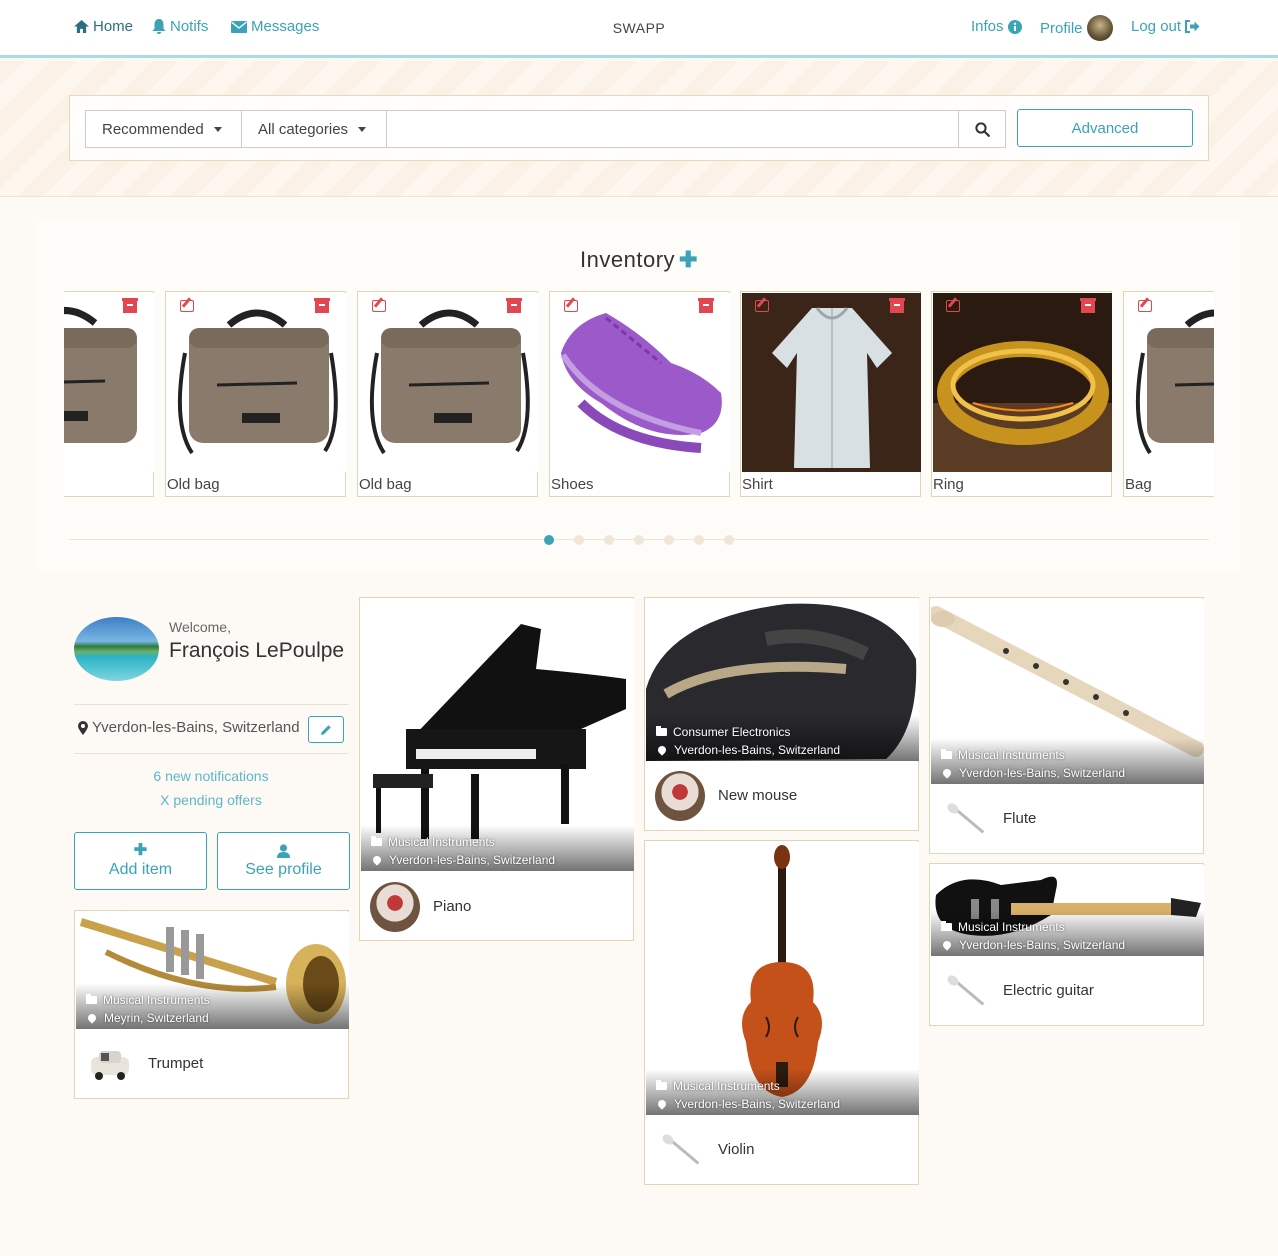 The width and height of the screenshot is (1278, 1256). What do you see at coordinates (189, 26) in the screenshot?
I see `nav-notifs-label: Notifs` at bounding box center [189, 26].